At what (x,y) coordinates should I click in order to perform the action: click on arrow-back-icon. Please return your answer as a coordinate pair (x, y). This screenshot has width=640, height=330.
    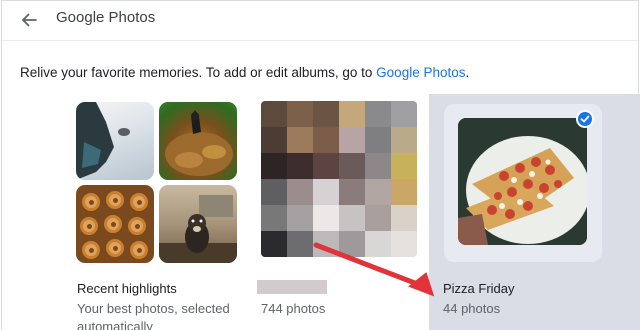
    Looking at the image, I should click on (29, 20).